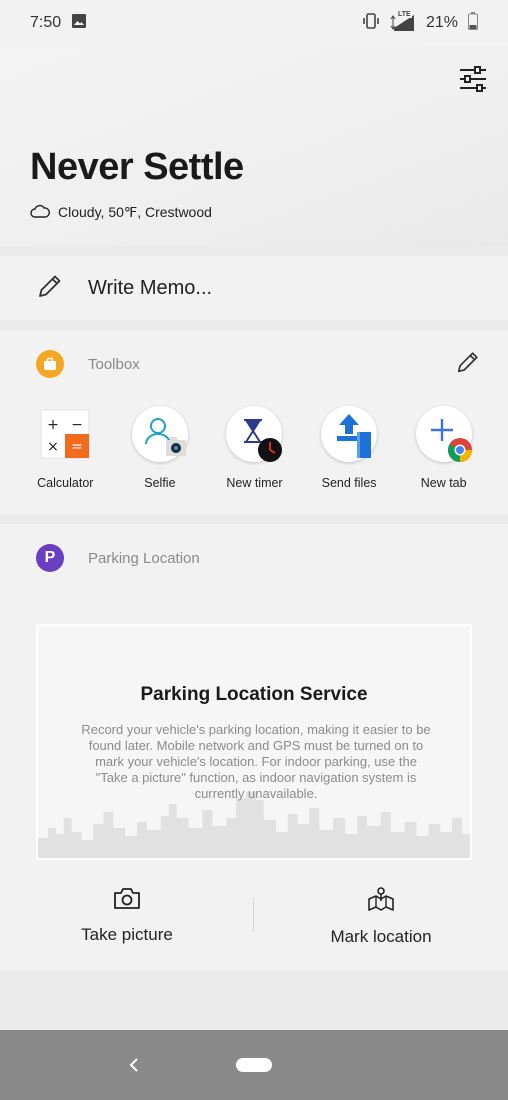 The height and width of the screenshot is (1100, 508). Describe the element at coordinates (144, 558) in the screenshot. I see `parking-title: Parking Location` at that location.